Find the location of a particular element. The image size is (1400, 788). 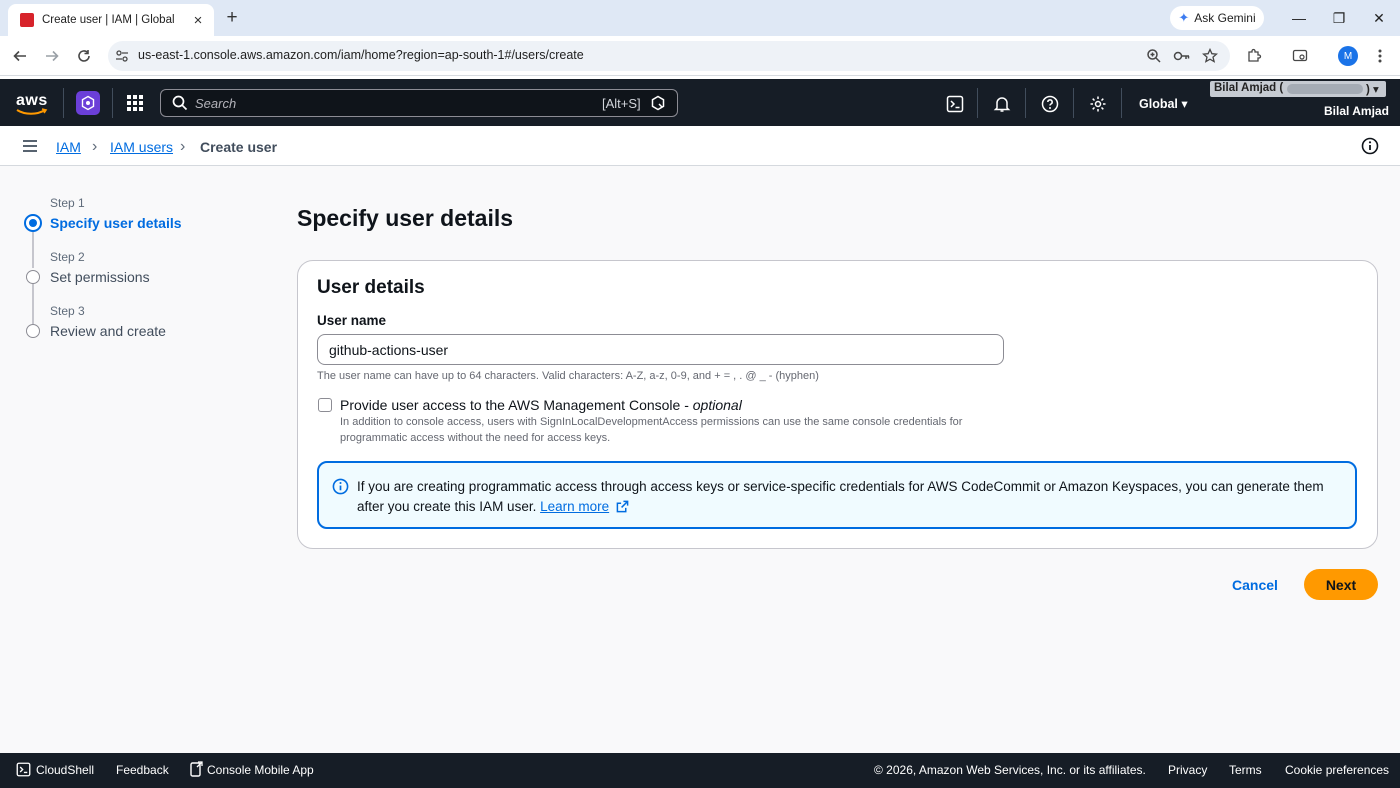

ask-gemini-button: ✦ Ask Gemini is located at coordinates (1217, 18).